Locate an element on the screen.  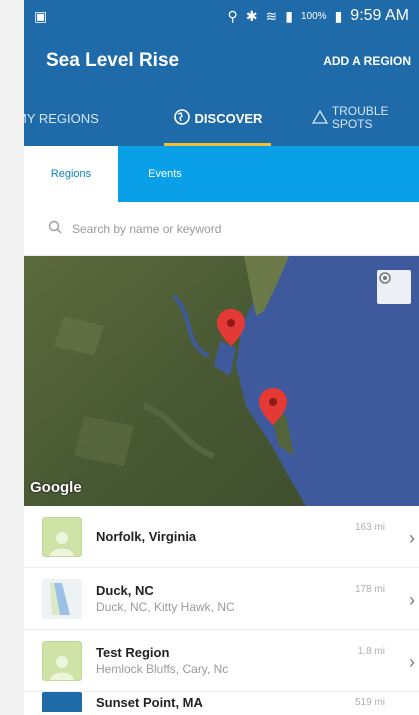
main-tabs: MY REGIONS DISCOVER TROUBLE SPOTS is located at coordinates (221, 118).